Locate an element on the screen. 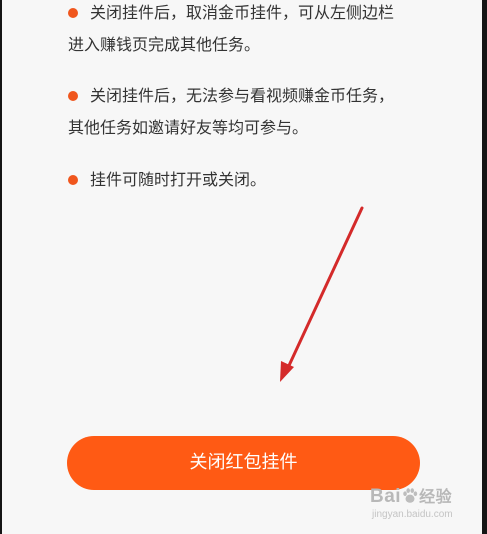 This screenshot has width=487, height=534. watermark-logo: Bai 经验 is located at coordinates (422, 497).